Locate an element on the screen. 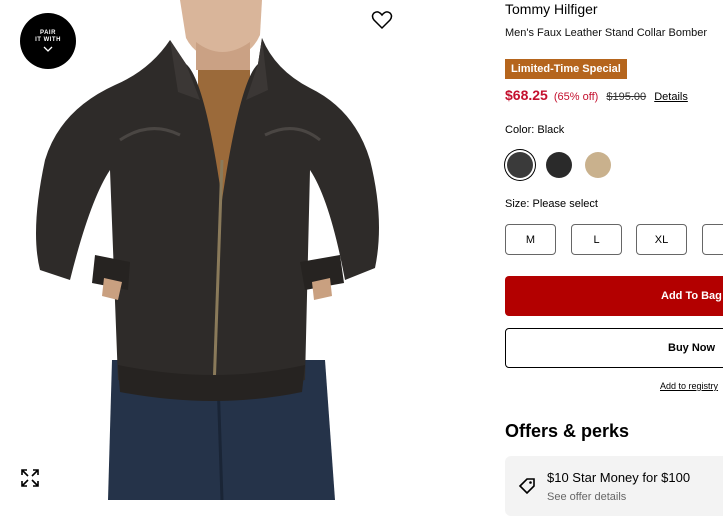 This screenshot has height=516, width=723. product-title: Men's Faux Leather Stand Collar Bomber is located at coordinates (606, 33).